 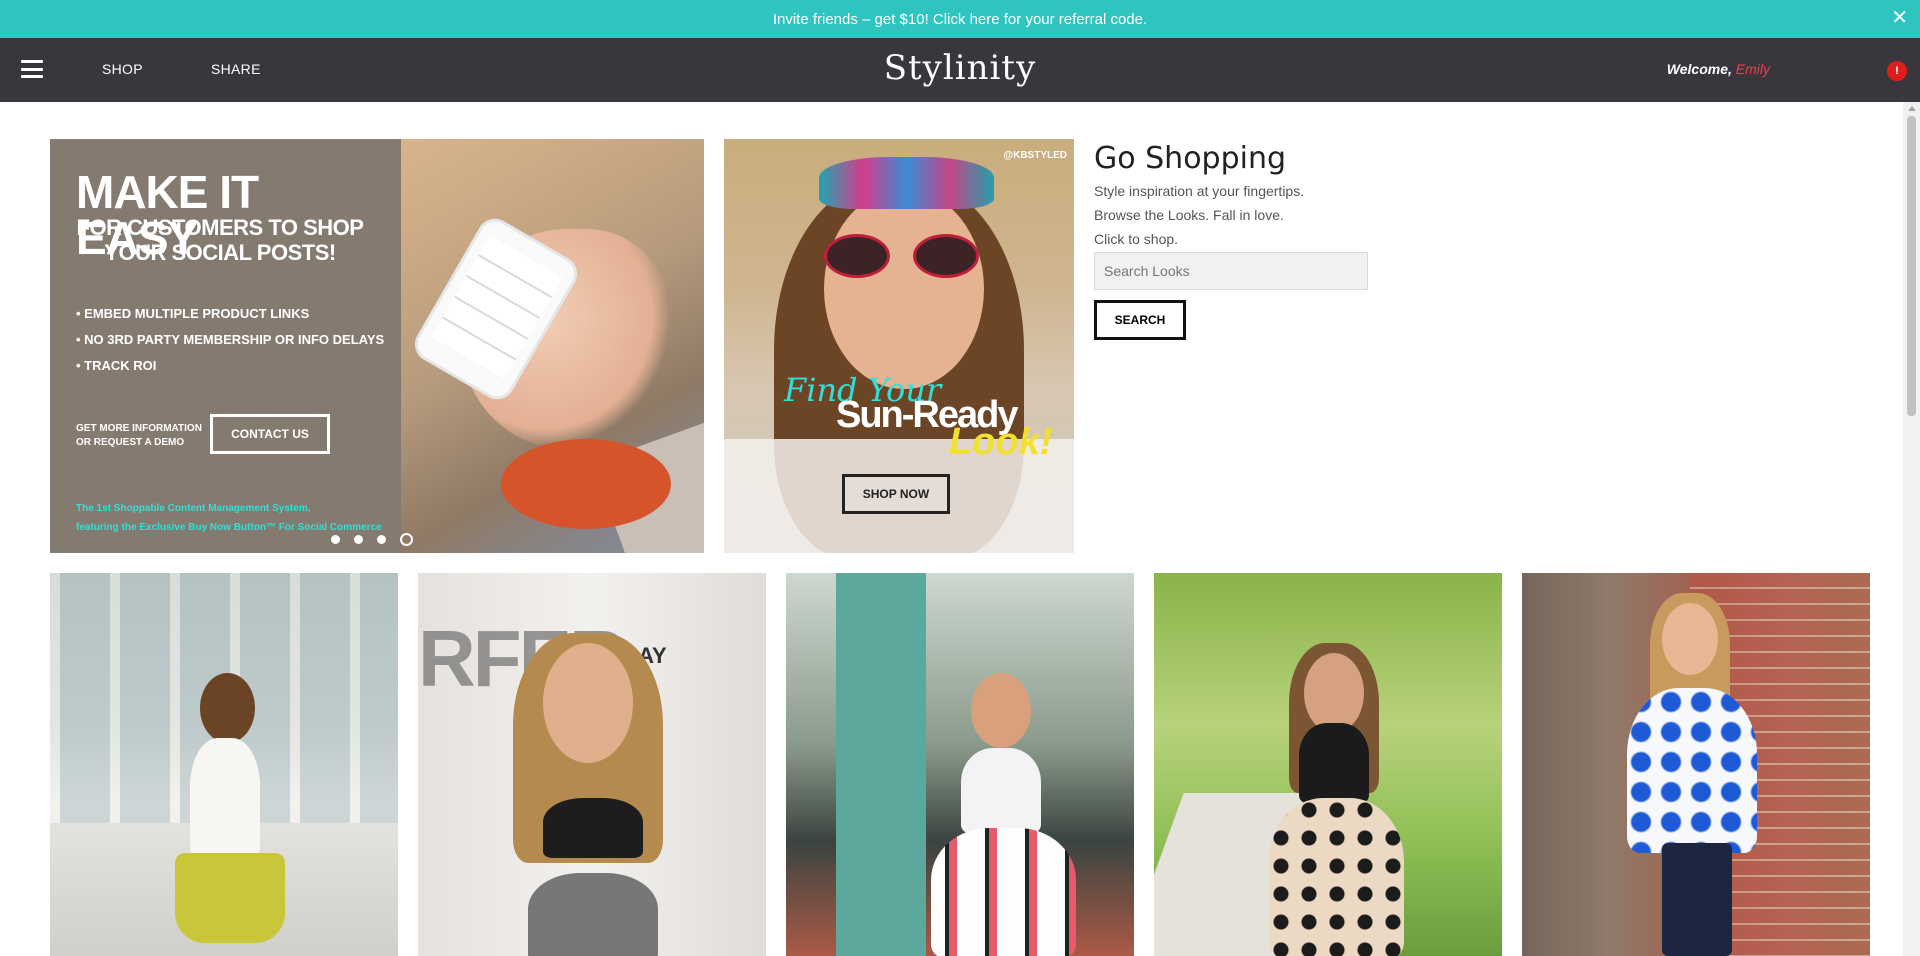 I want to click on hero-subheadline: FOR CUSTOMERS TO SHOP YOUR SOCIAL POSTS!, so click(x=220, y=240).